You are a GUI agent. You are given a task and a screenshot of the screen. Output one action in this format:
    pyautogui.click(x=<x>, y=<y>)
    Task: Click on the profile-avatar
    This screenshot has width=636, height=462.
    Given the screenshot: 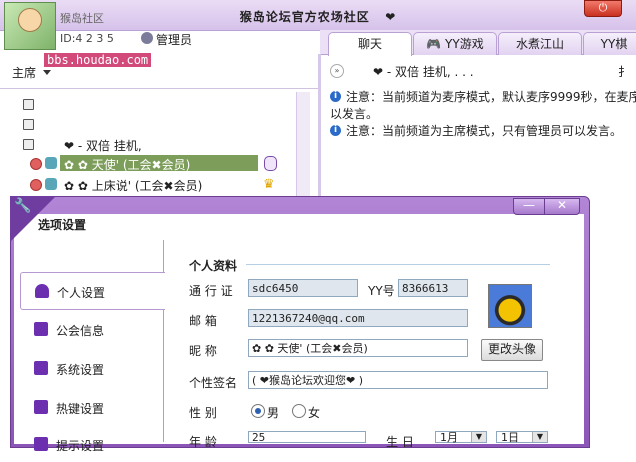 What is the action you would take?
    pyautogui.click(x=510, y=306)
    